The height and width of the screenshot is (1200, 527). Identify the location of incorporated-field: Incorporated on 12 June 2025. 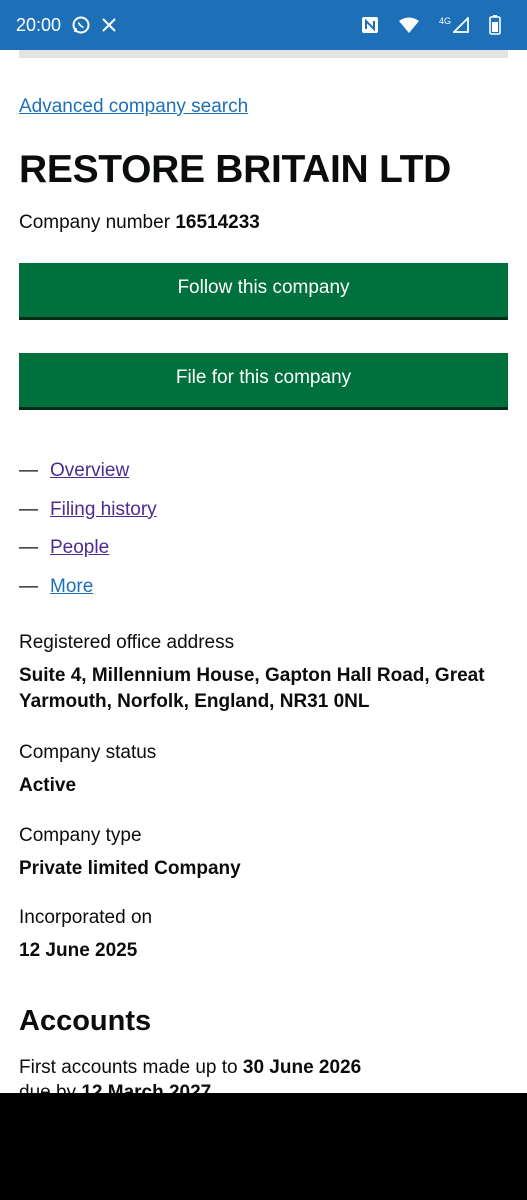
(263, 935).